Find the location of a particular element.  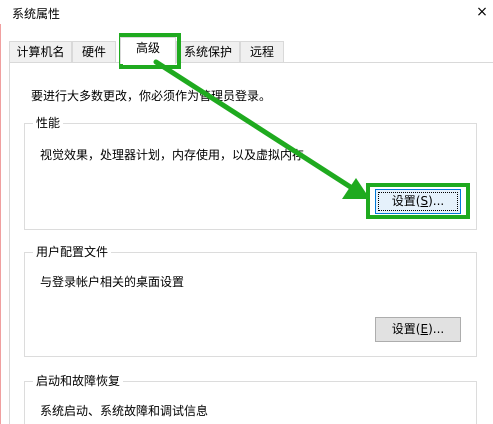

startup-recovery-group: 启动和故障恢复 系统启动、系统故障和调试信息 is located at coordinates (250, 399).